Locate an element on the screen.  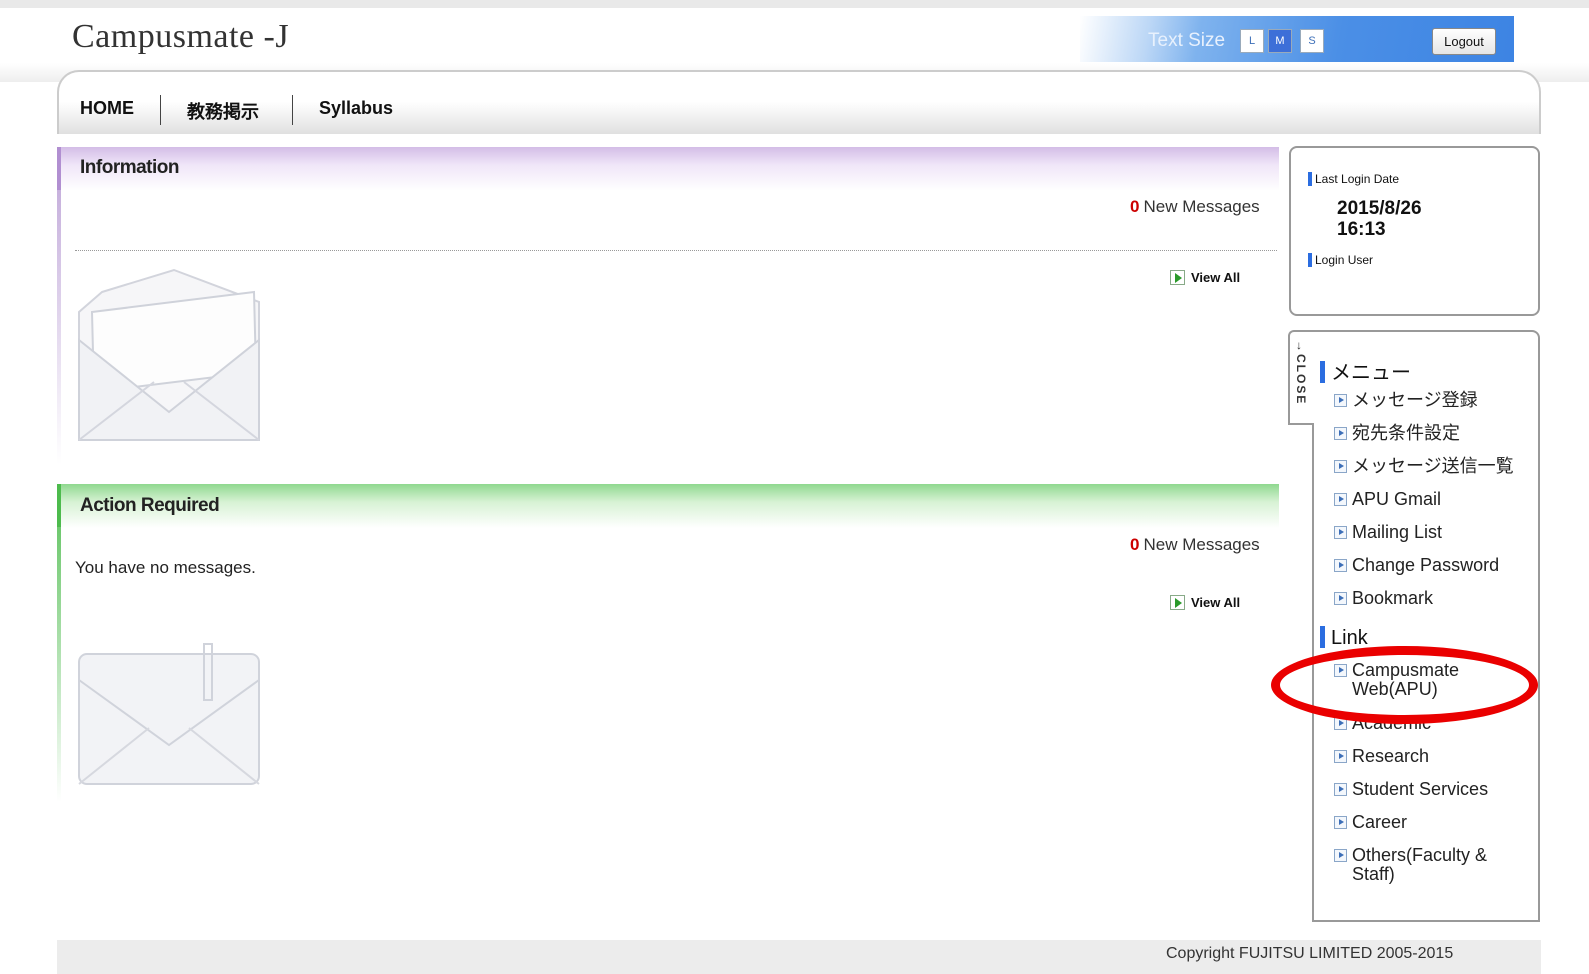
copyright-text: Copyright FUJITSU LIMITED 2005-2015 is located at coordinates (1310, 953).